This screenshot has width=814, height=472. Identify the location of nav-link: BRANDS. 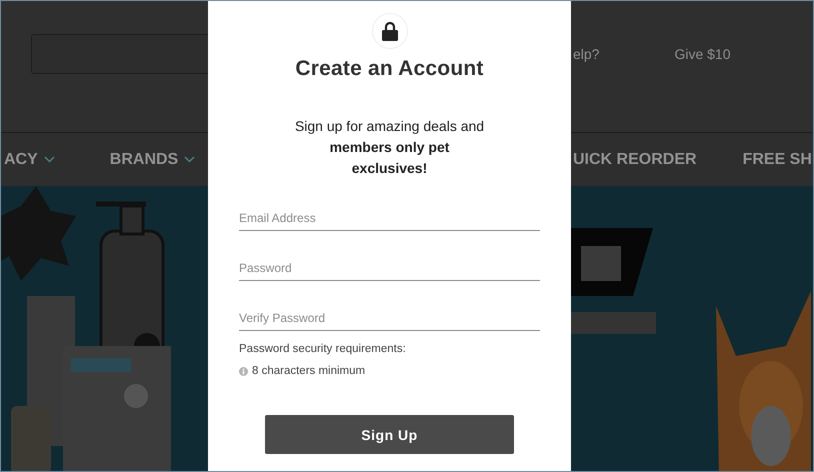
(153, 159).